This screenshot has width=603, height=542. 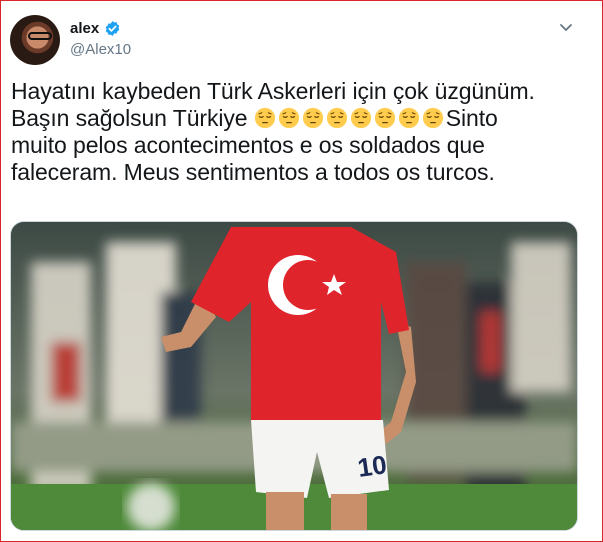 What do you see at coordinates (132, 118) in the screenshot?
I see `tweet-text-line-2-start: Başın sağolsun Türkiye` at bounding box center [132, 118].